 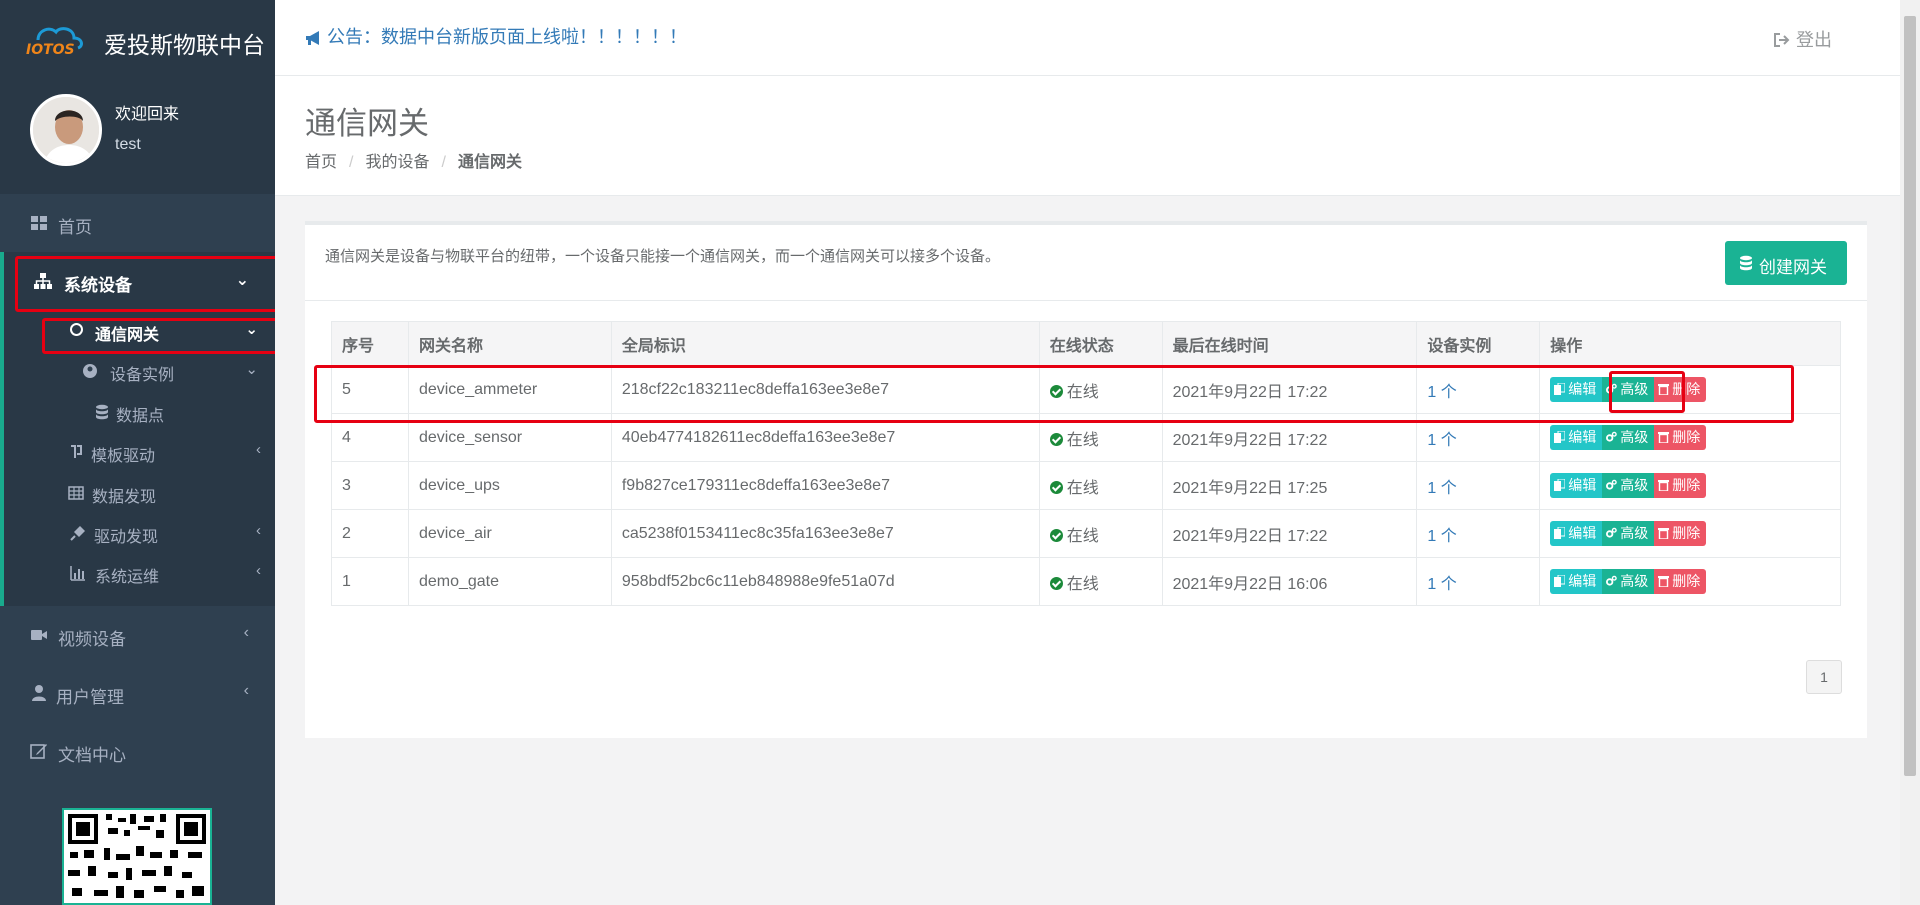 I want to click on pagination-page-1: 1, so click(x=1824, y=677).